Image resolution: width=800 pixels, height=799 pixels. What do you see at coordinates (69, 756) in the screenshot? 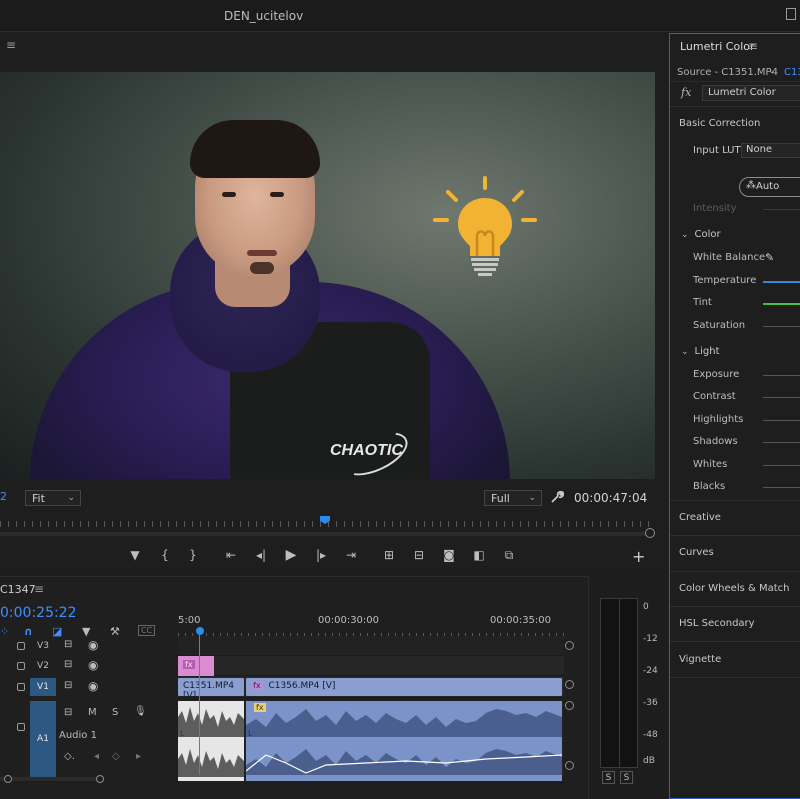
I see `keyframe-icon: ◇.` at bounding box center [69, 756].